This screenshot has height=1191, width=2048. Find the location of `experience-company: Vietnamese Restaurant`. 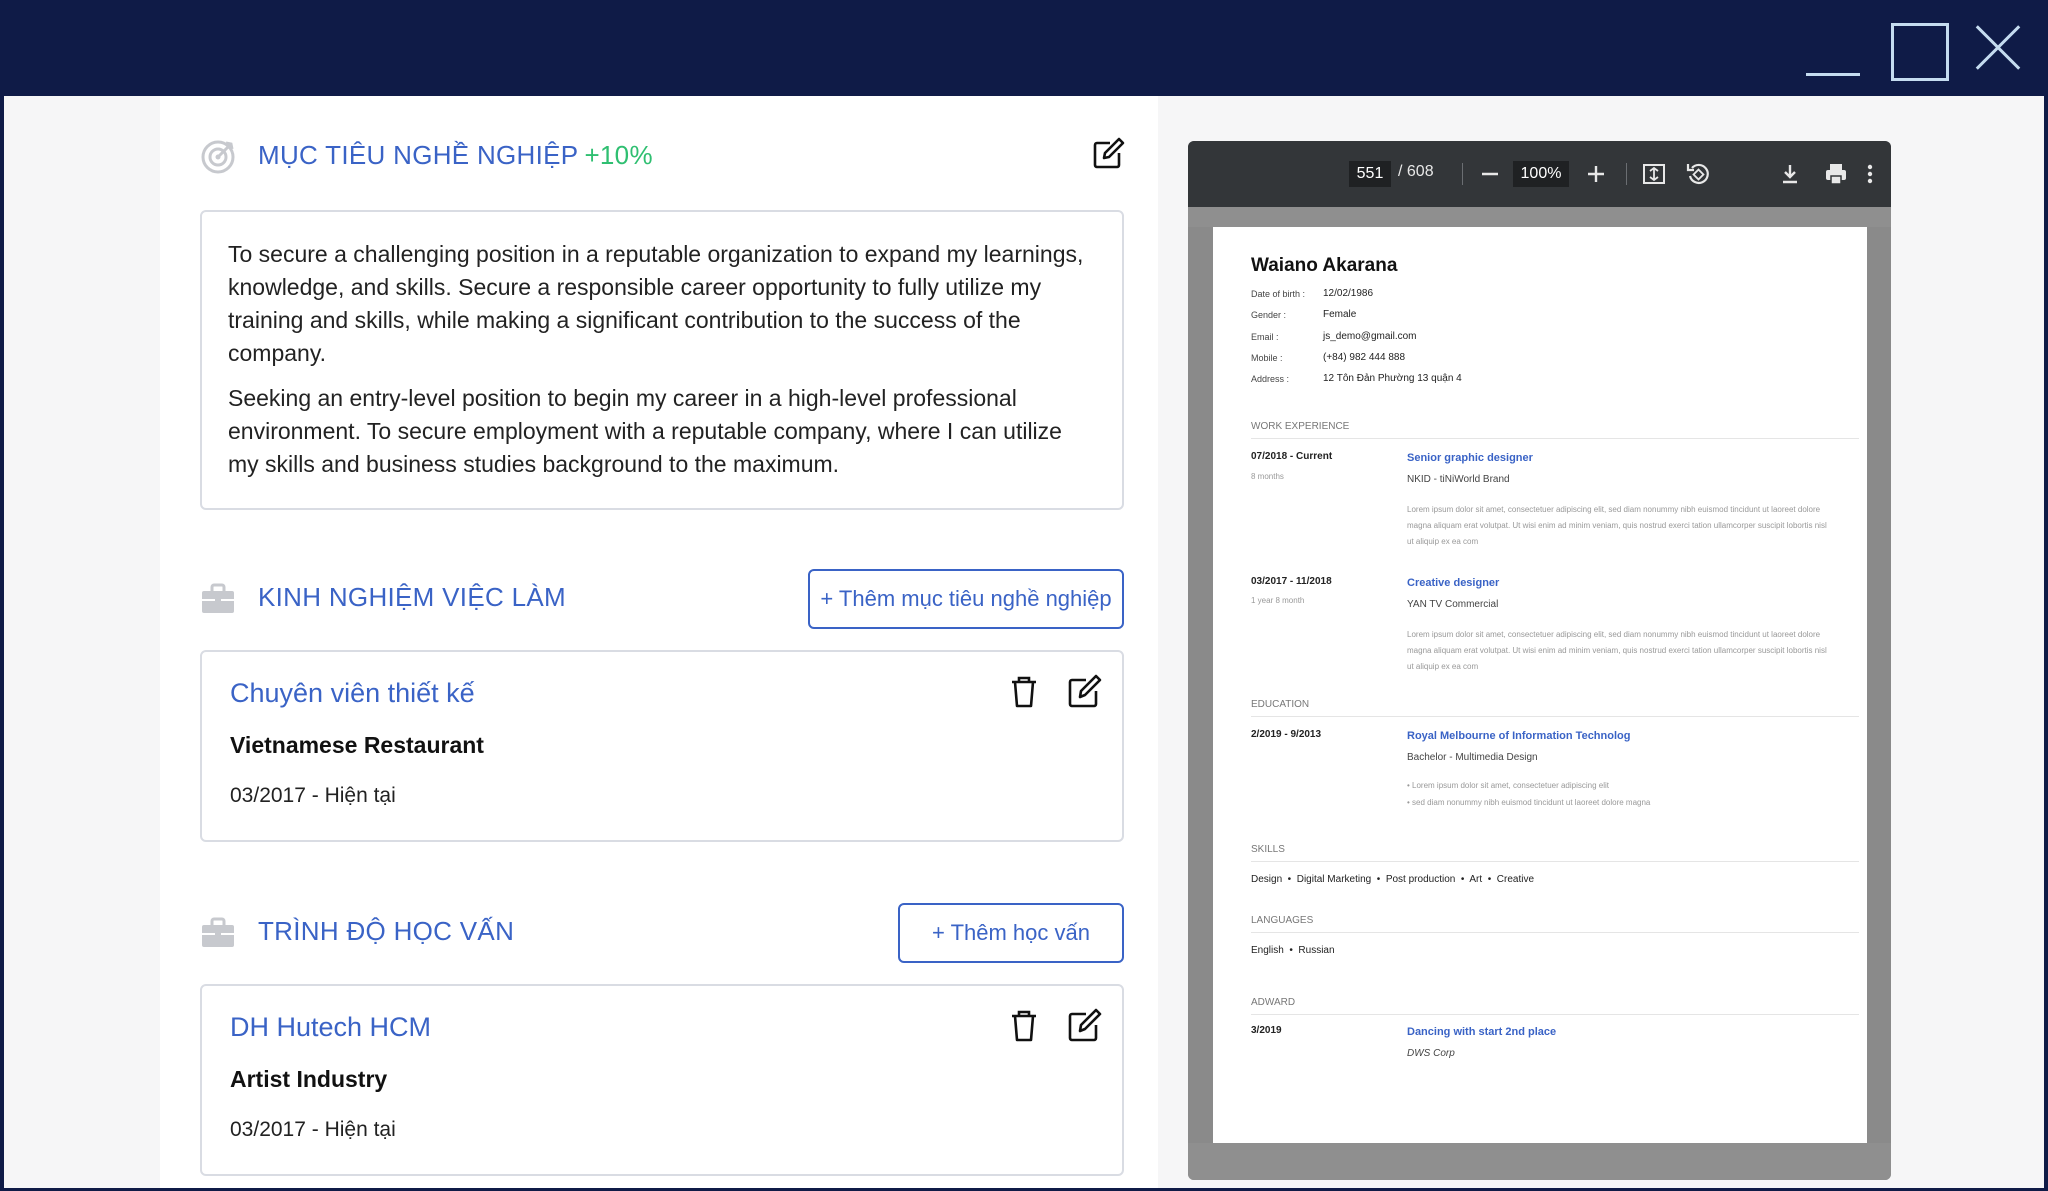

experience-company: Vietnamese Restaurant is located at coordinates (357, 745).